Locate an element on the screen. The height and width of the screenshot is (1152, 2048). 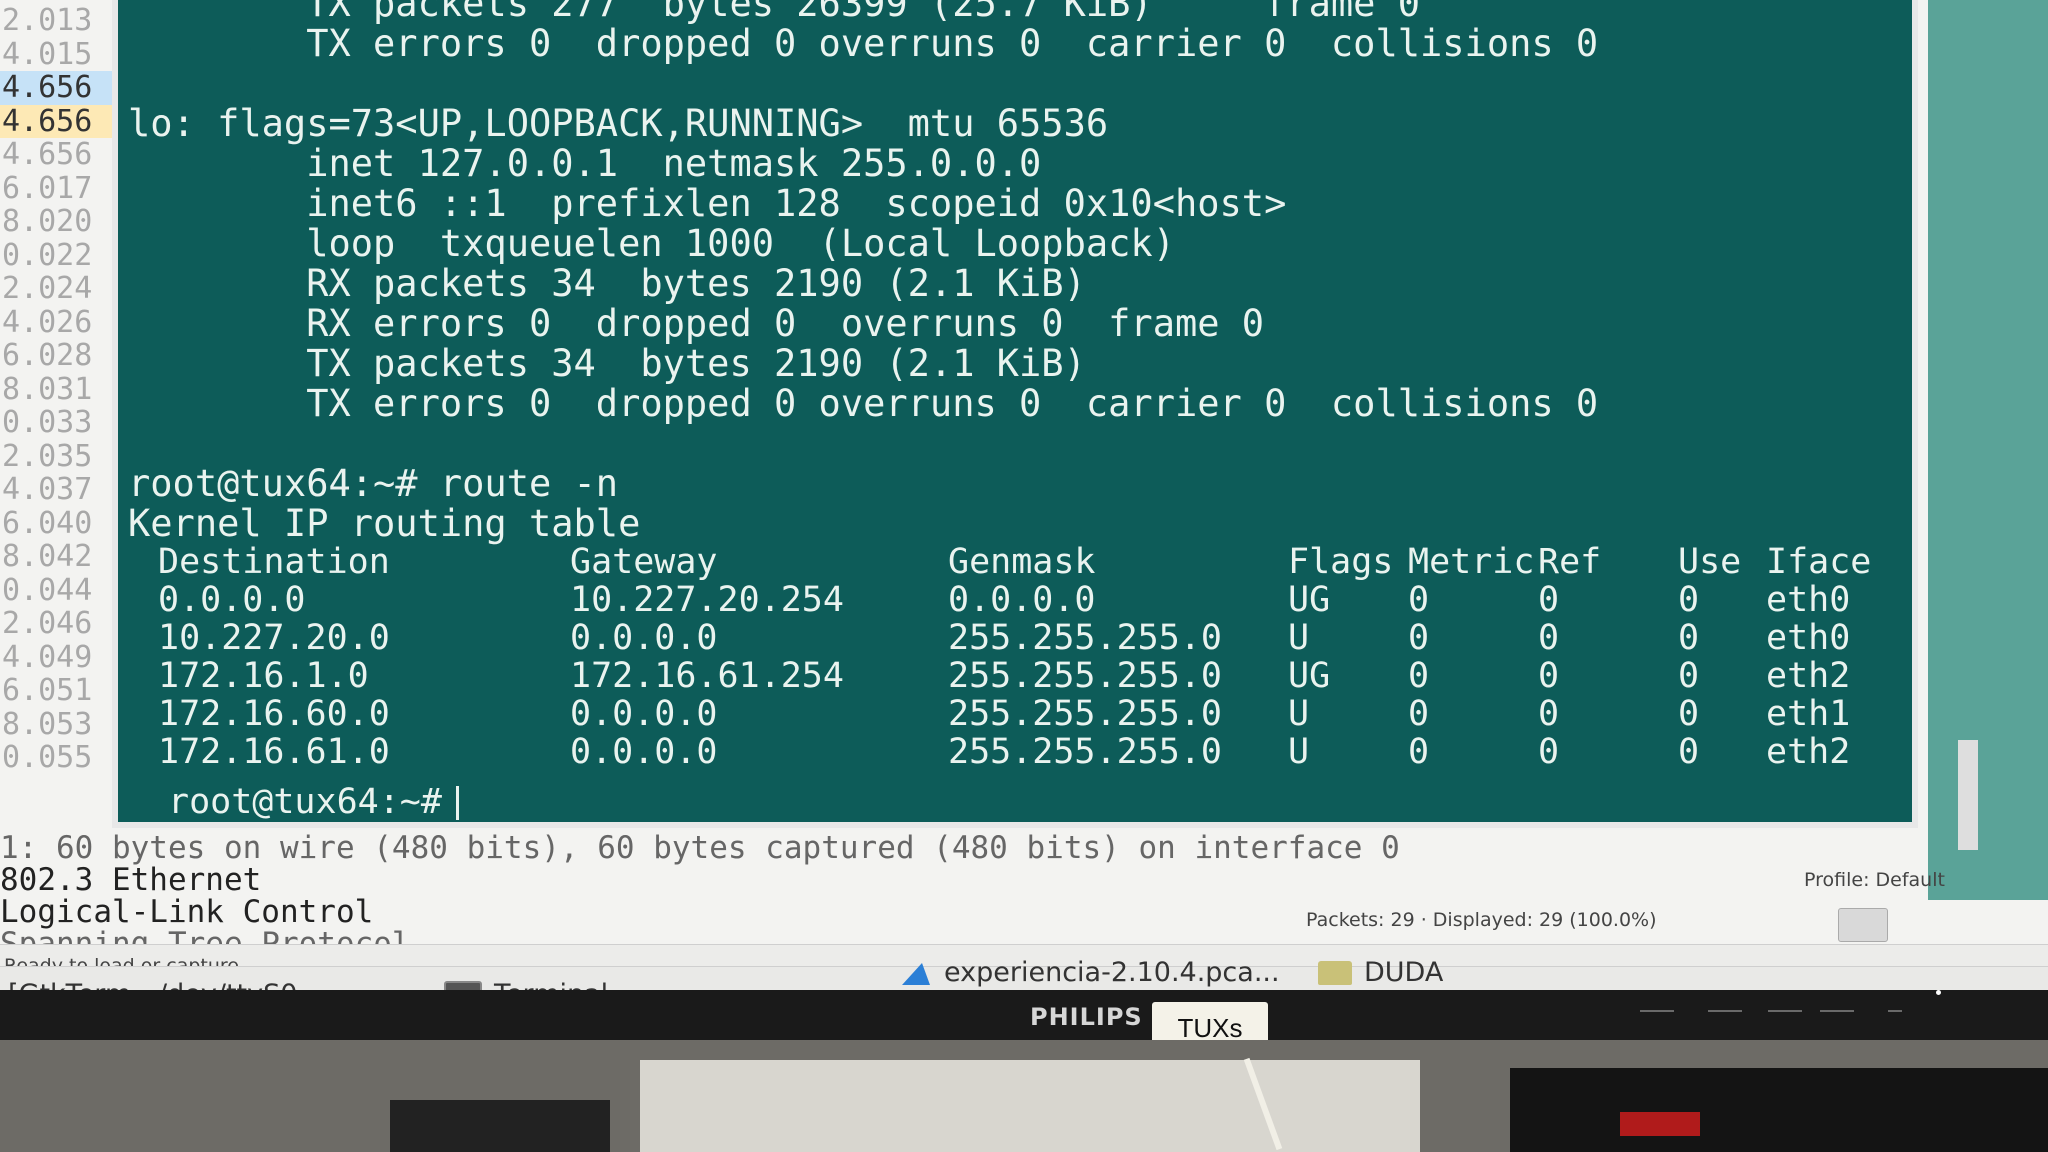
packet-time-cell: 2.035 is located at coordinates (62, 456).